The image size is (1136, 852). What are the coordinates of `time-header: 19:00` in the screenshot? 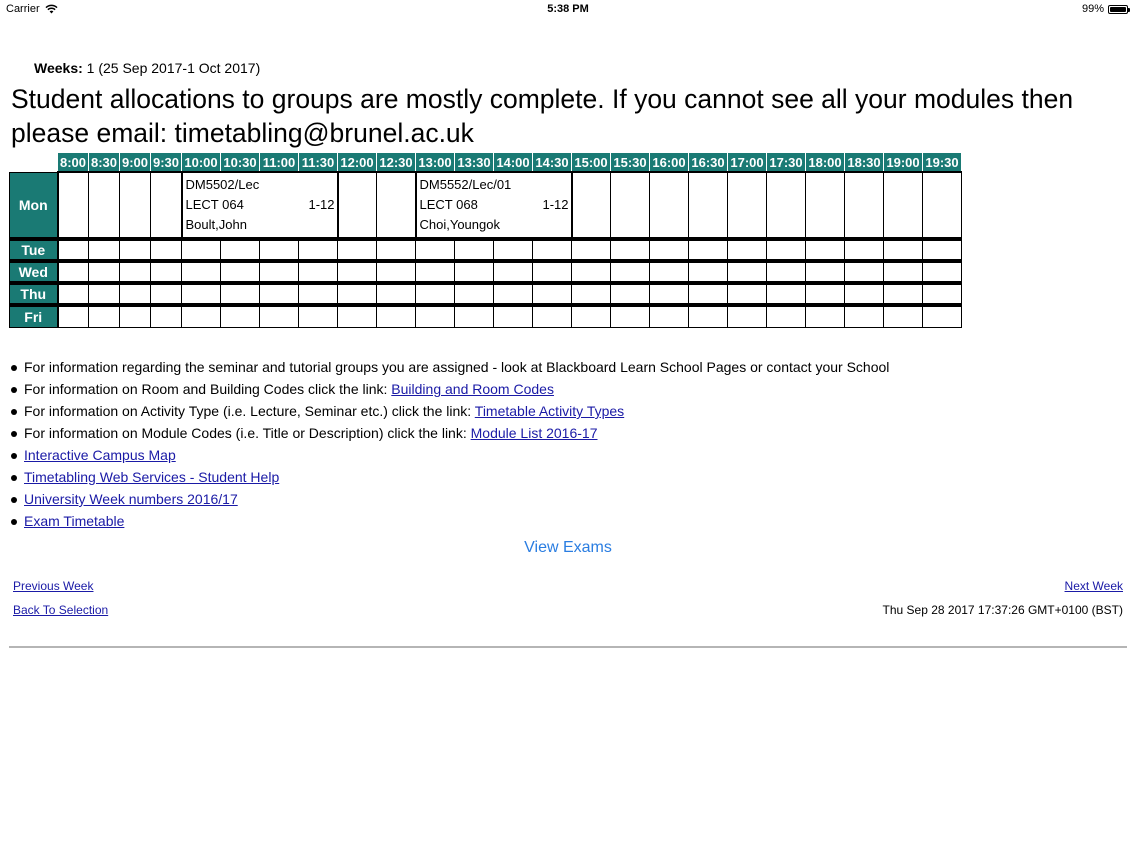 It's located at (903, 162).